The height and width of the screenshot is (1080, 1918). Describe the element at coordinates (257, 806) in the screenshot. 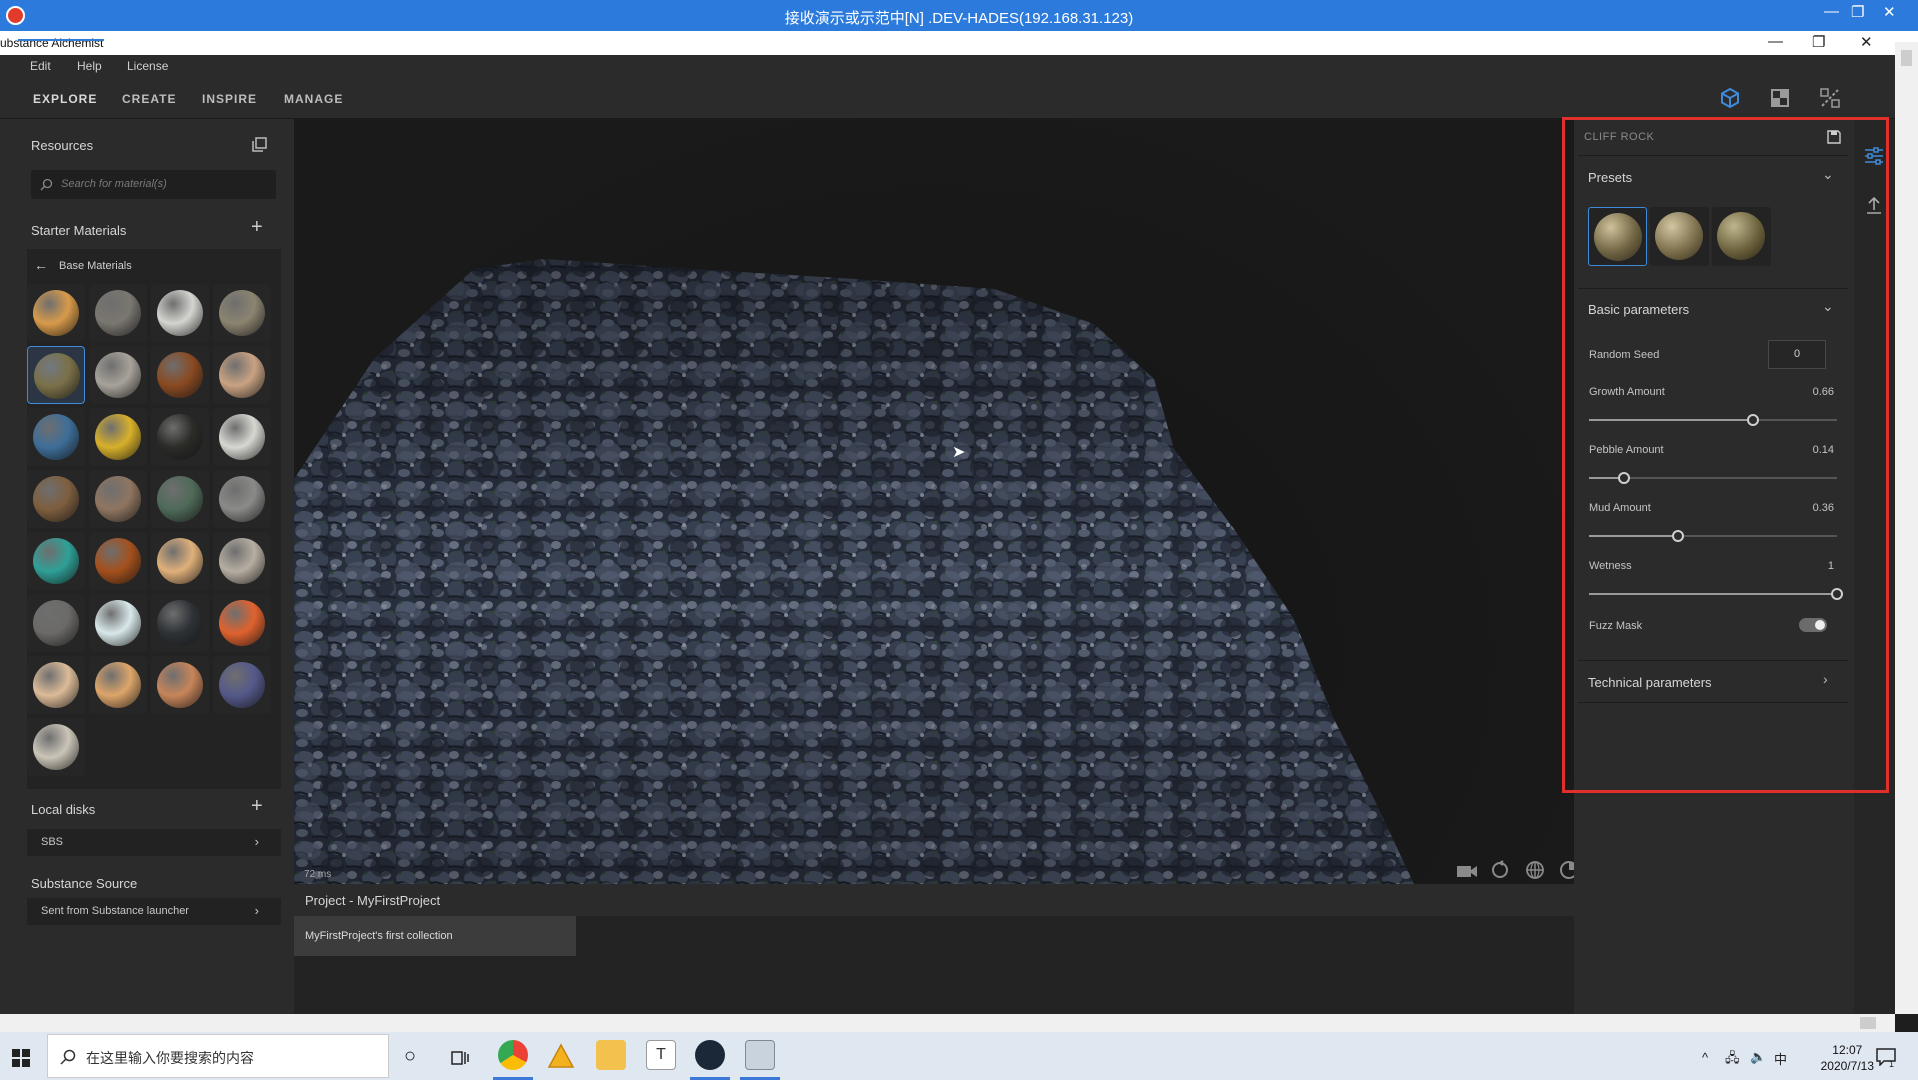

I see `add-disk-icon: +` at that location.